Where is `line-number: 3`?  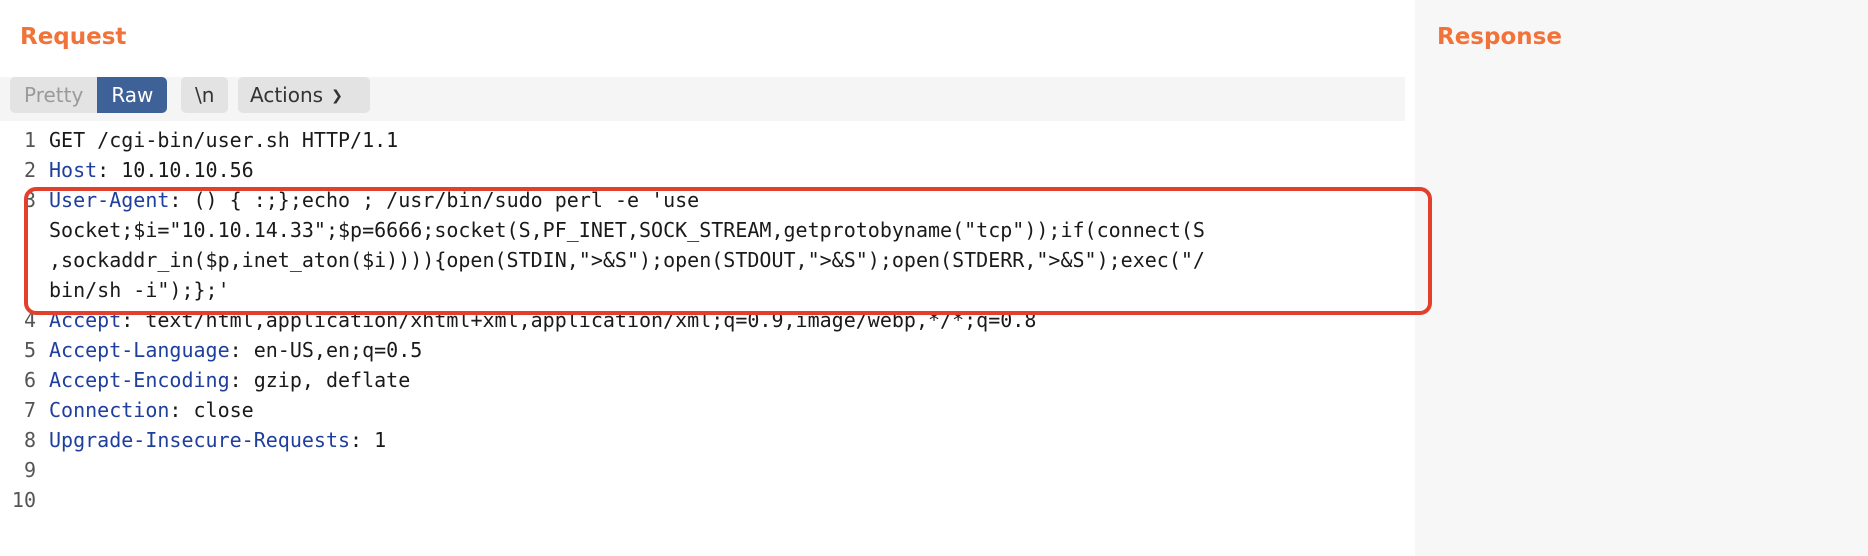
line-number: 3 is located at coordinates (29, 200).